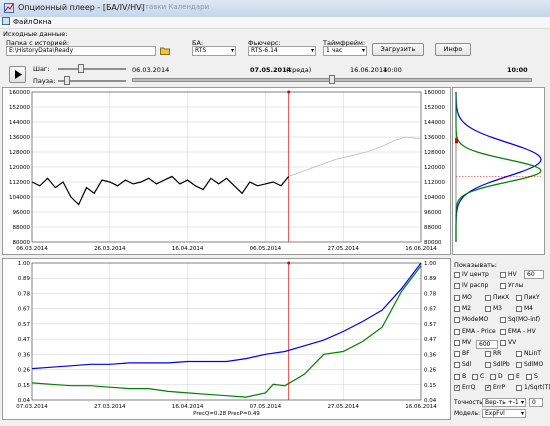 The height and width of the screenshot is (426, 550). Describe the element at coordinates (519, 365) in the screenshot. I see `checkbox-sdlmo` at that location.